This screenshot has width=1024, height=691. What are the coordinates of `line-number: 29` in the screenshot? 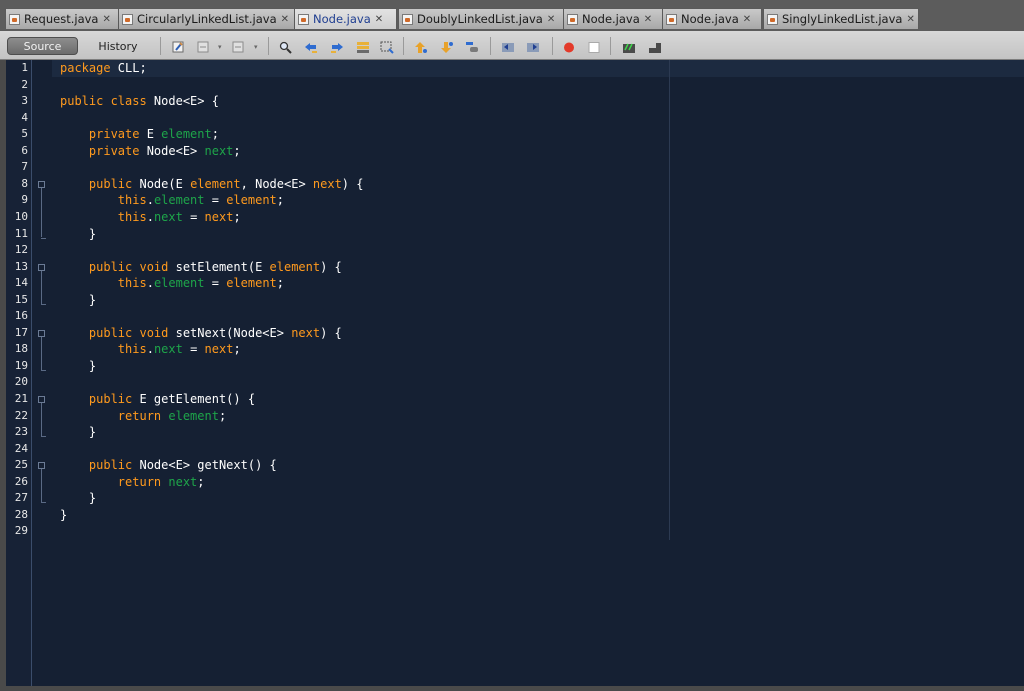 It's located at (21, 531).